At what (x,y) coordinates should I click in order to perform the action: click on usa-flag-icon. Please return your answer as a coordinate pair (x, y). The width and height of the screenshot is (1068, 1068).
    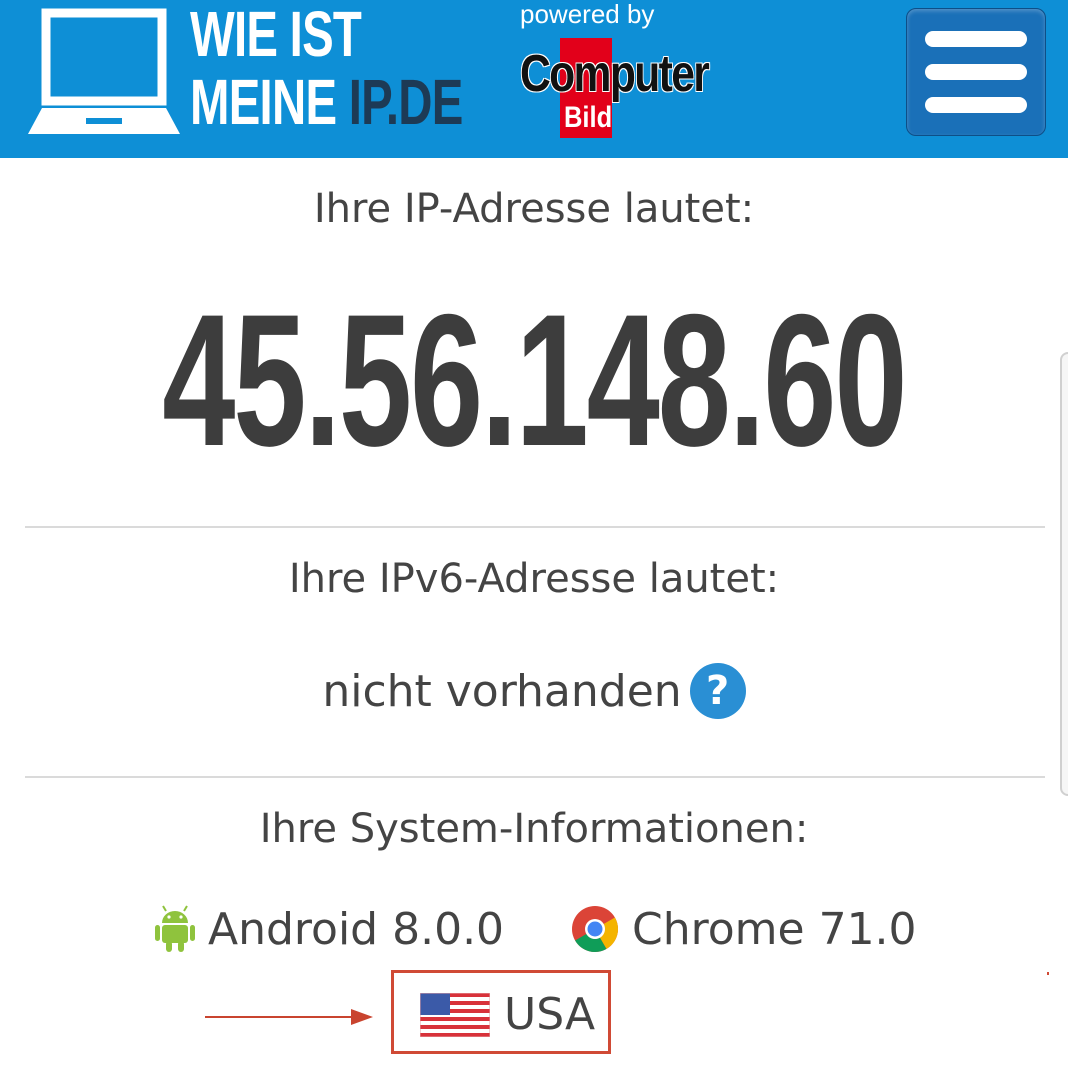
    Looking at the image, I should click on (455, 1015).